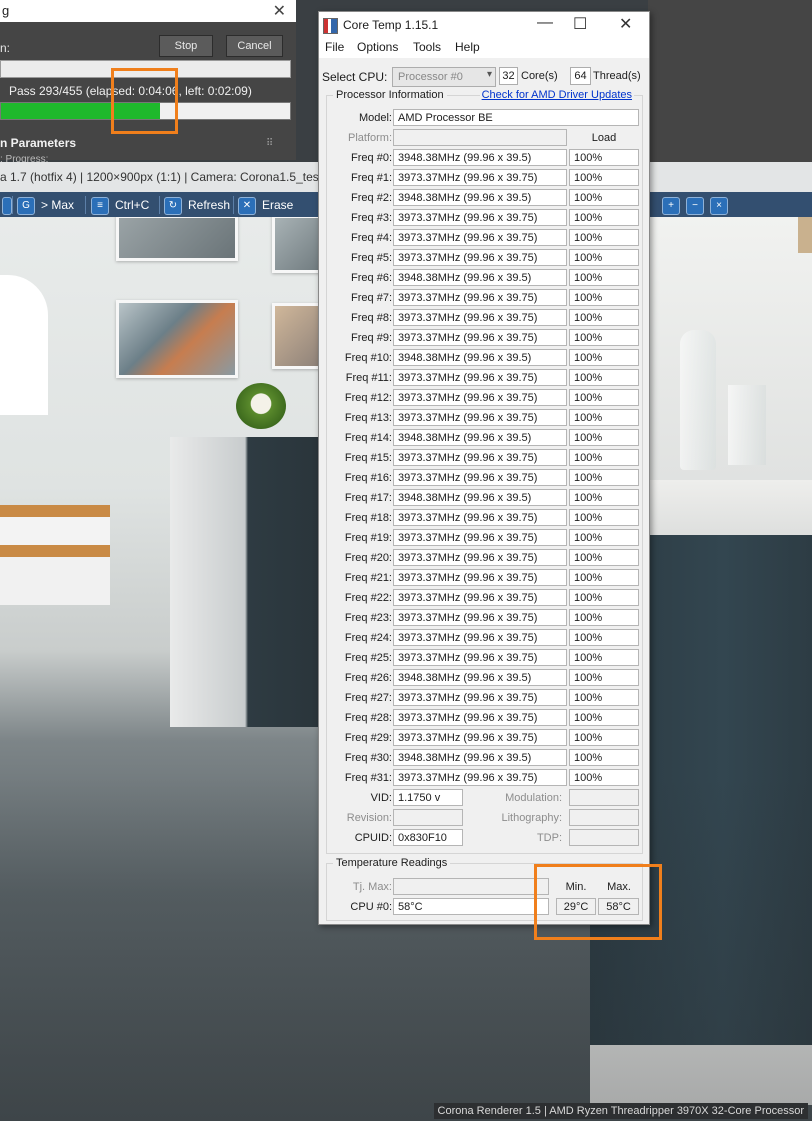  What do you see at coordinates (545, 23) in the screenshot?
I see `minimize-icon: —` at bounding box center [545, 23].